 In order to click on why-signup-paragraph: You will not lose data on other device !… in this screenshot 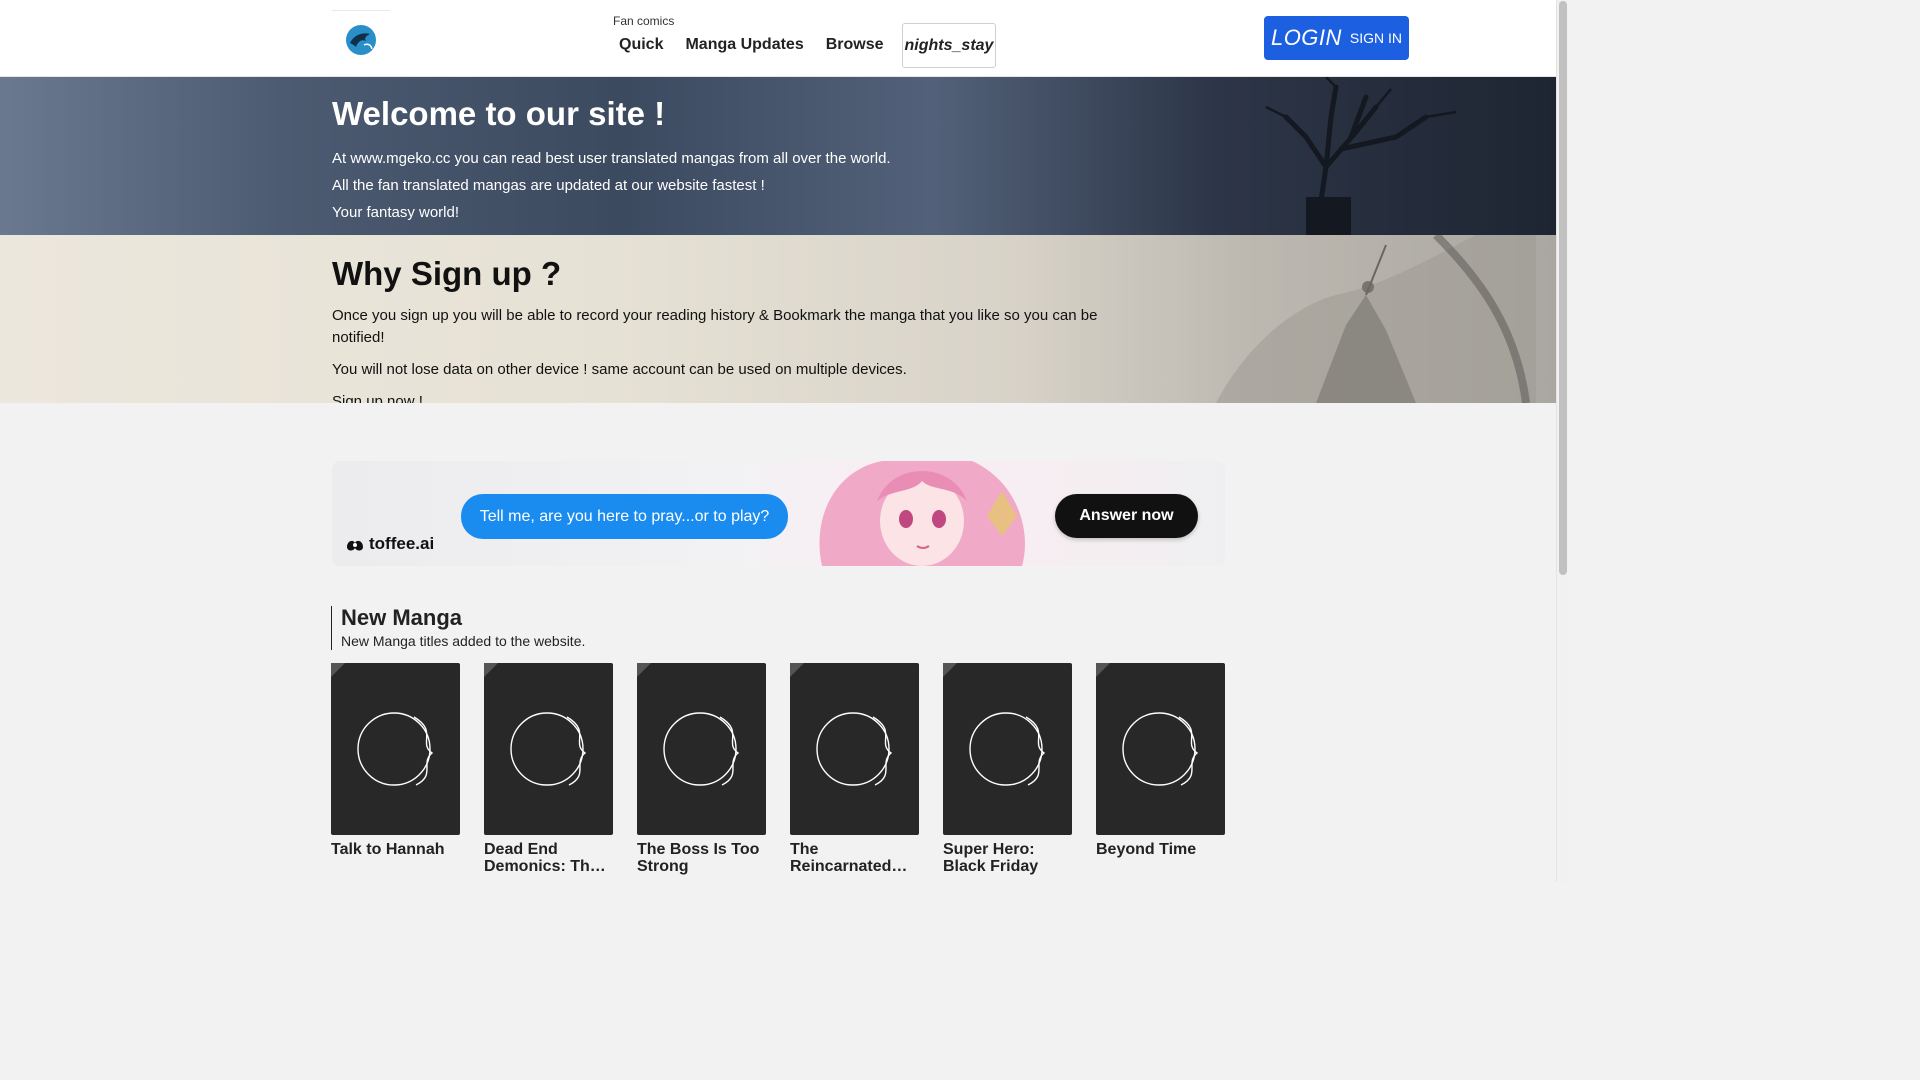, I will do `click(619, 369)`.